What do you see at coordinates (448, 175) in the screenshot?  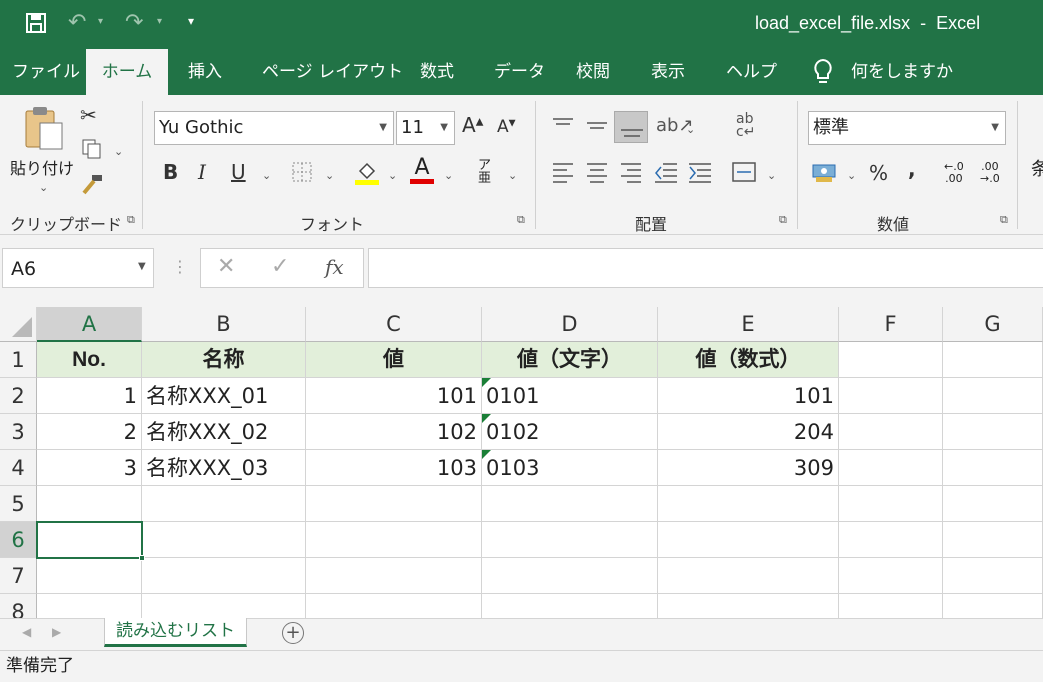 I see `font-color-dropdown-icon: ⌄` at bounding box center [448, 175].